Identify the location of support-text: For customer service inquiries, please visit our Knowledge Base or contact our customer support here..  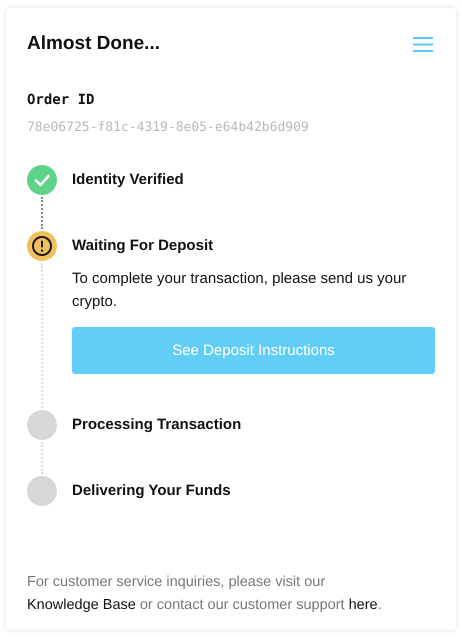
(205, 594).